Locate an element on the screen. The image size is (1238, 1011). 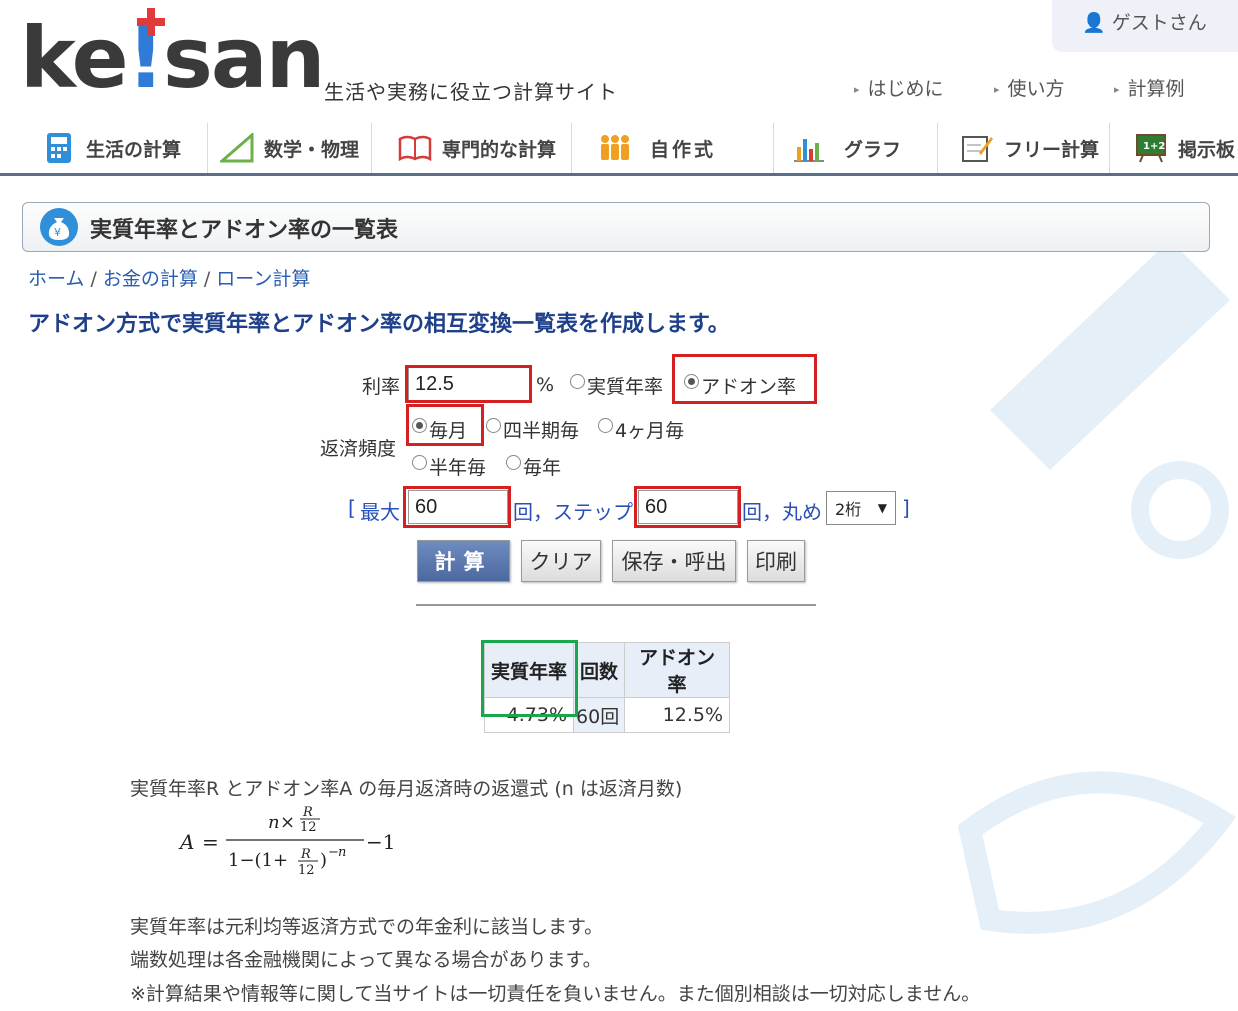
round-select: 2桁 ▼ is located at coordinates (861, 508).